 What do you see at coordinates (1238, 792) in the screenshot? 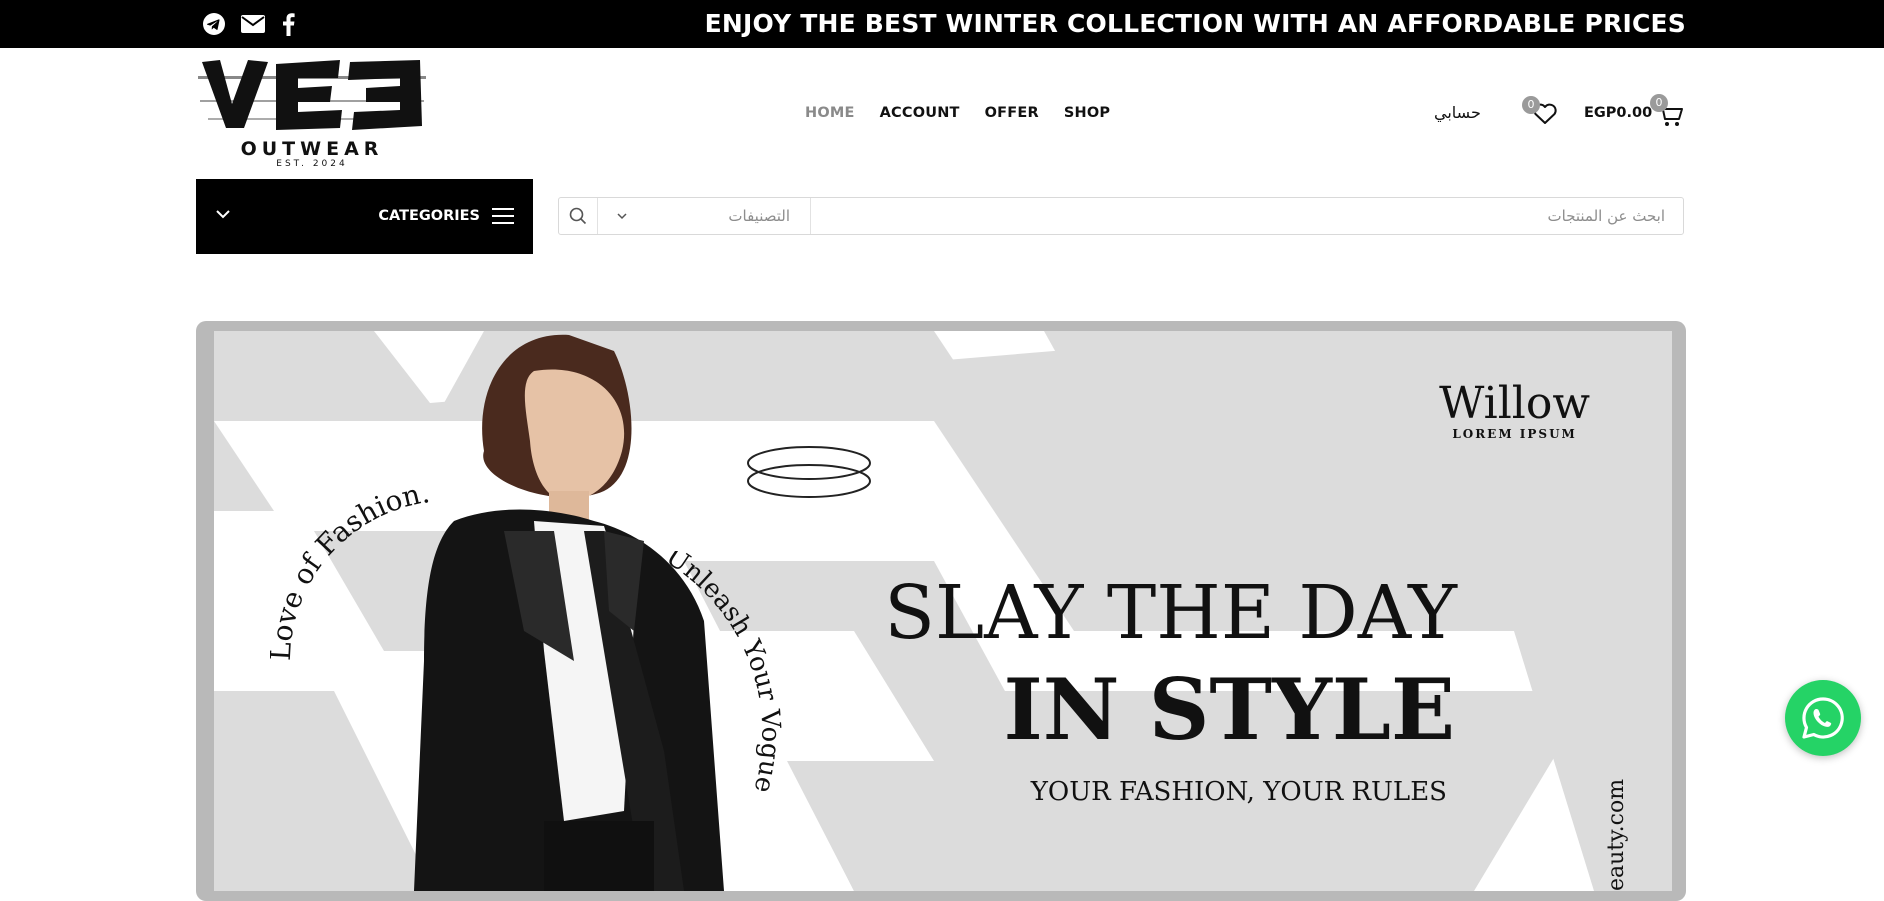
I see `hero-tagline: YOUR FASHION, YOUR RULES` at bounding box center [1238, 792].